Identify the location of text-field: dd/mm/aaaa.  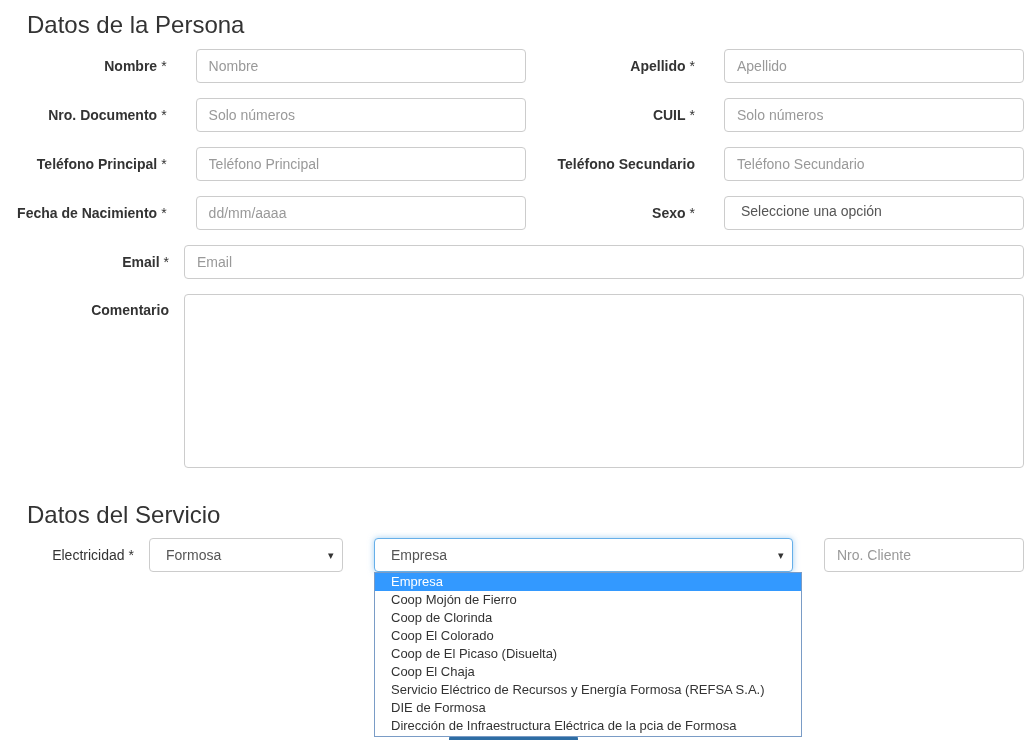
(360, 213).